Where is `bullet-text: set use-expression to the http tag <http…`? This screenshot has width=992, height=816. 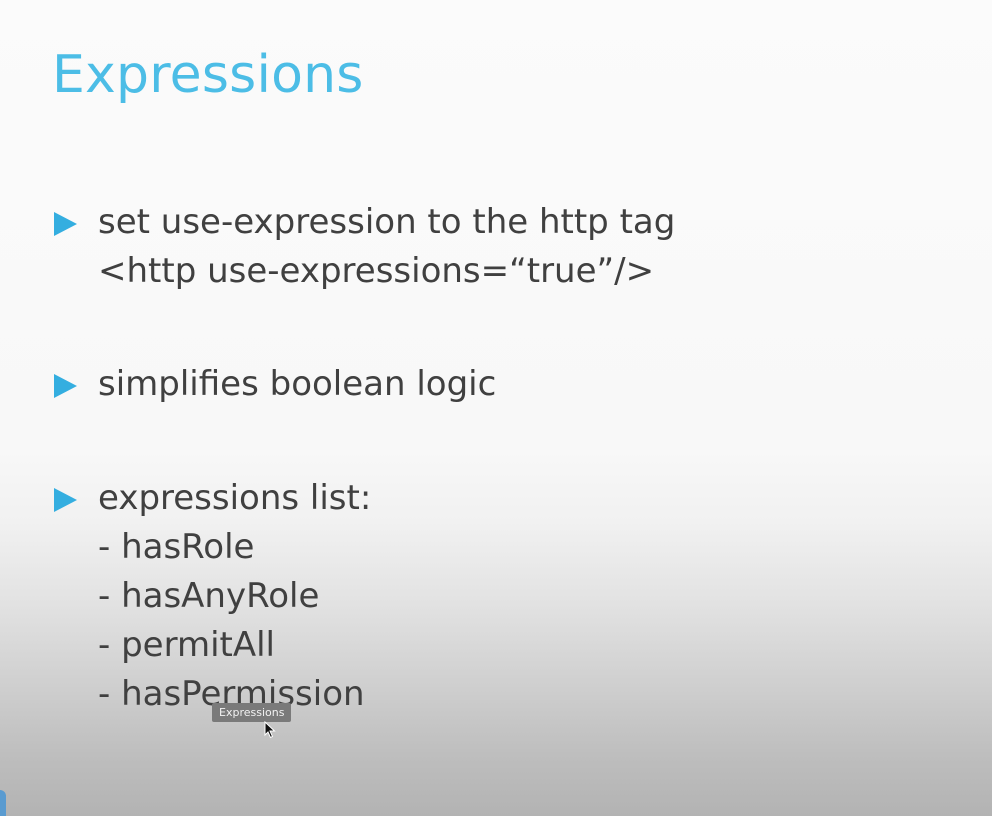
bullet-text: set use-expression to the http tag <http… is located at coordinates (386, 247).